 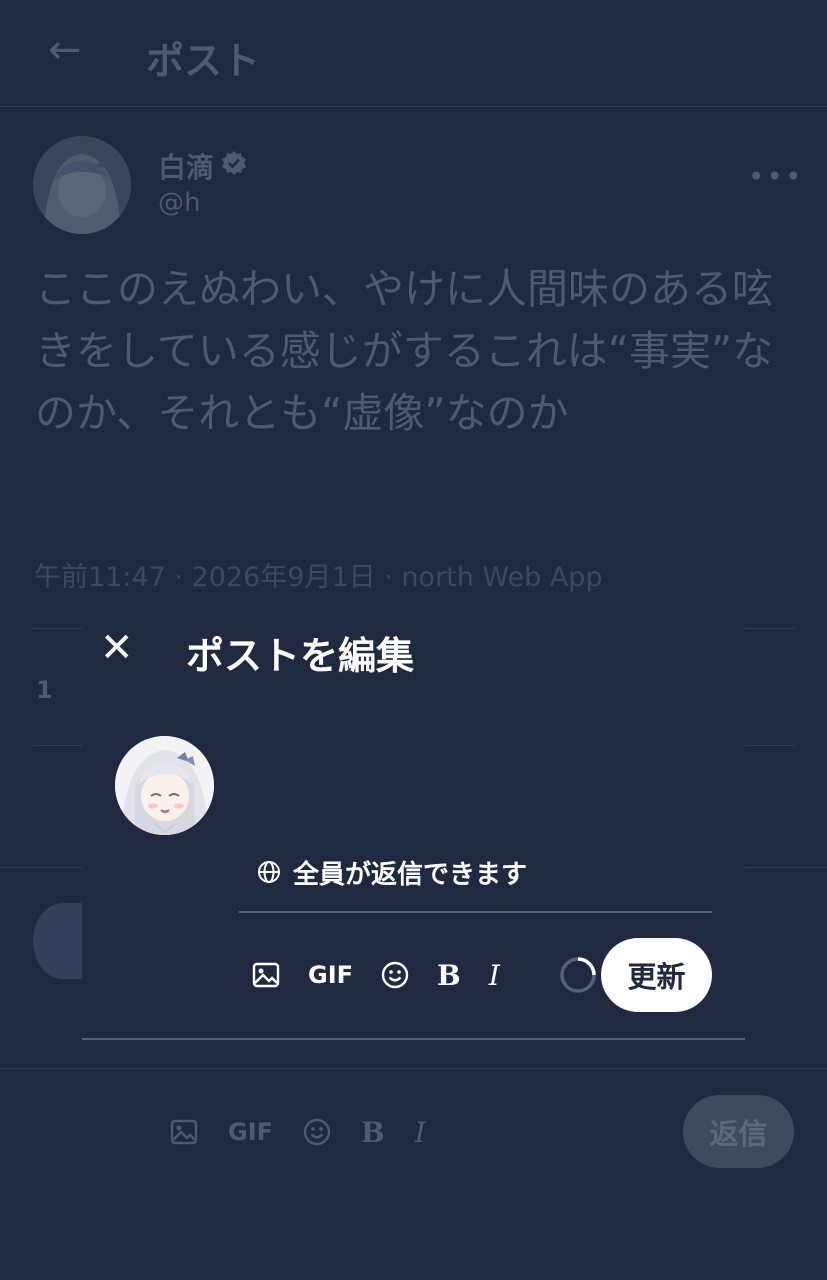 I want to click on author-name: 白滴, so click(x=186, y=166).